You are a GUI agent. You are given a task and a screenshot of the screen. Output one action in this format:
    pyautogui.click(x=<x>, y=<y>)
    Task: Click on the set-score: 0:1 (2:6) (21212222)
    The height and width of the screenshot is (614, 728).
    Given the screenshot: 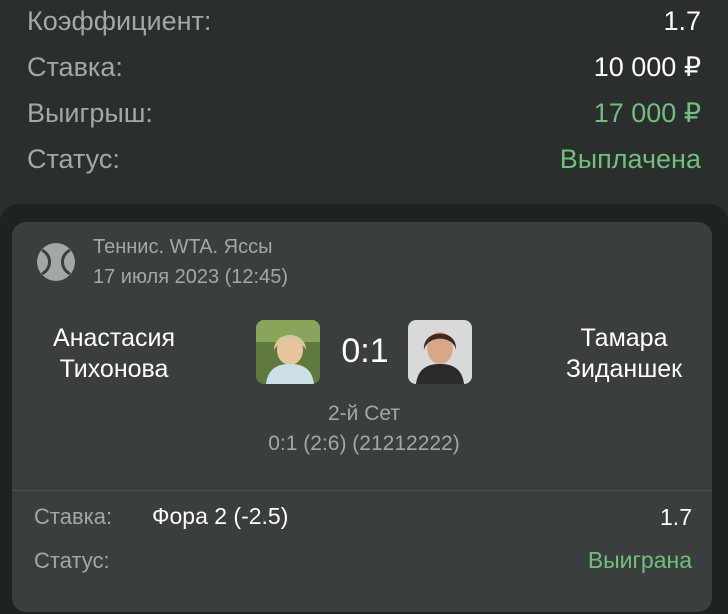 What is the action you would take?
    pyautogui.click(x=364, y=443)
    